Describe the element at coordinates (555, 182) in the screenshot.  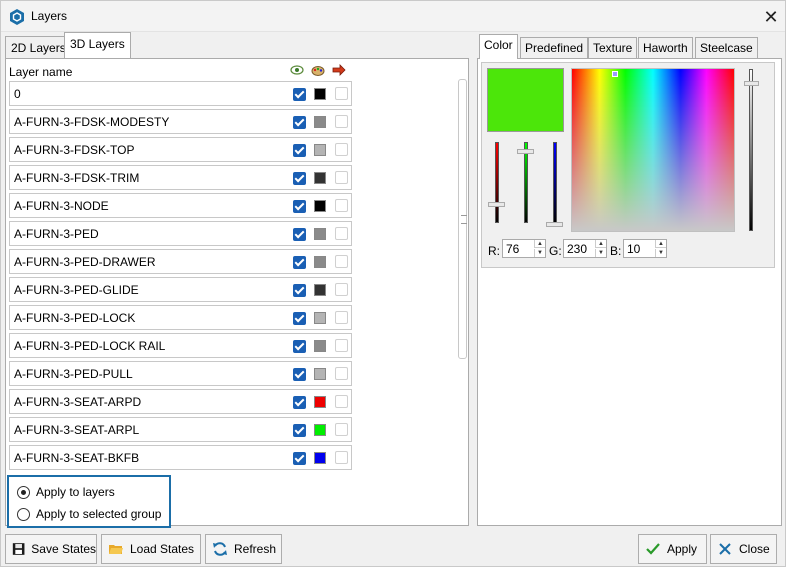
I see `blue-slider-track` at that location.